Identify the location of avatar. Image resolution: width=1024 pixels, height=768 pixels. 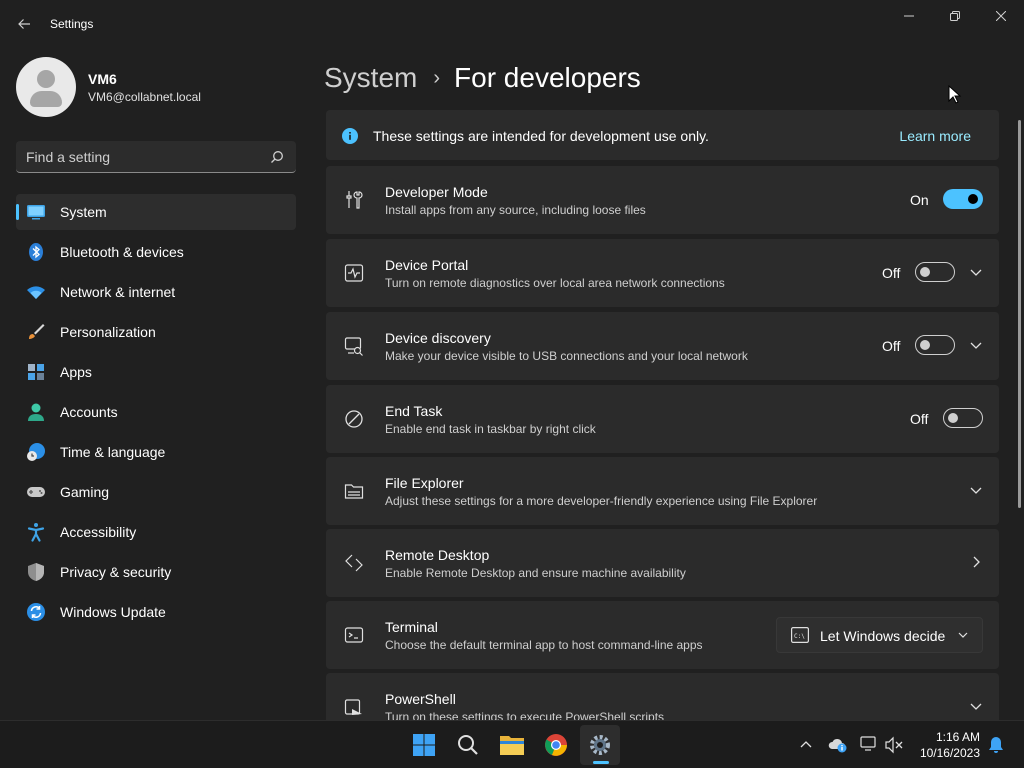
(46, 87).